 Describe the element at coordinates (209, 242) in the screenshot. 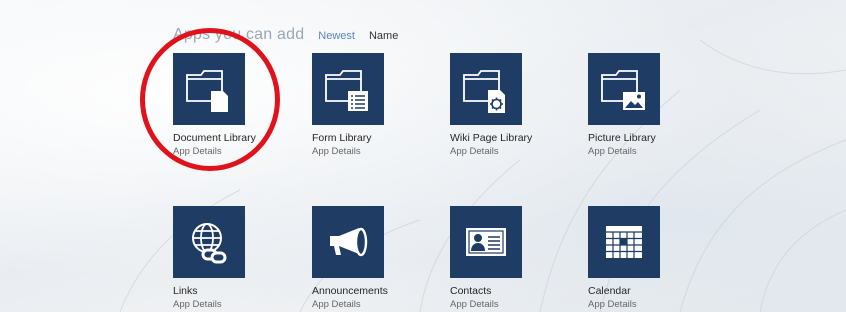

I see `links-icon` at that location.